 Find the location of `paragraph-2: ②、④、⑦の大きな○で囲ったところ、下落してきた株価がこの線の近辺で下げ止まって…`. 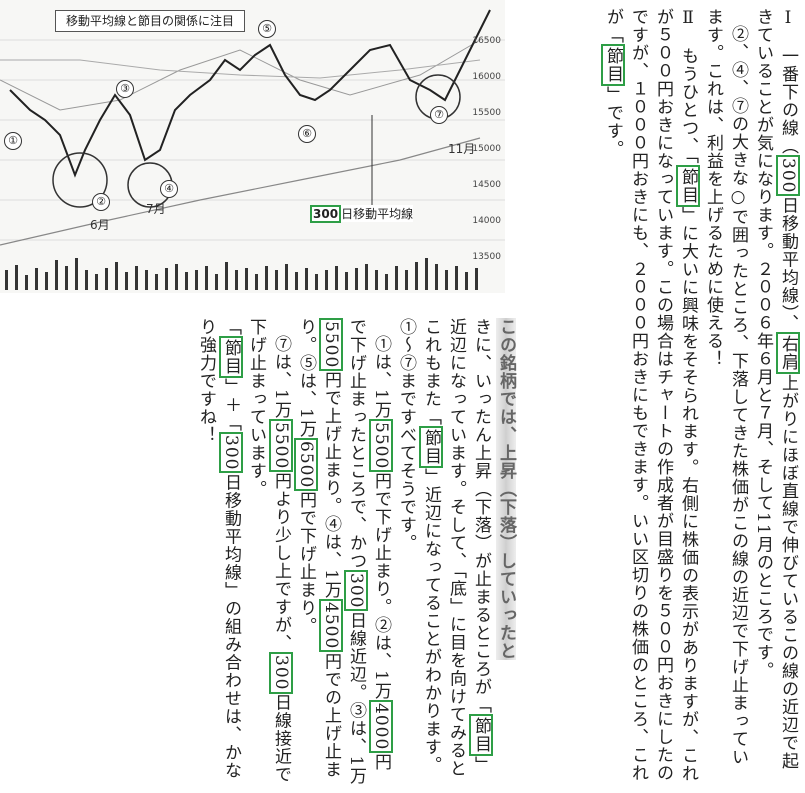

paragraph-2: ②、④、⑦の大きな○で囲ったところ、下落してきた株価がこの線の近辺で下げ止まって… is located at coordinates (725, 387).